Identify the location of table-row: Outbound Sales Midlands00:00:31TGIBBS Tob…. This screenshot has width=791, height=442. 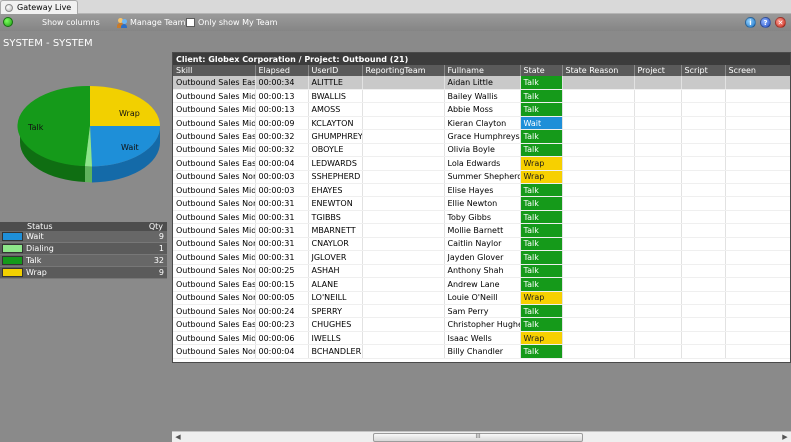
(481, 217).